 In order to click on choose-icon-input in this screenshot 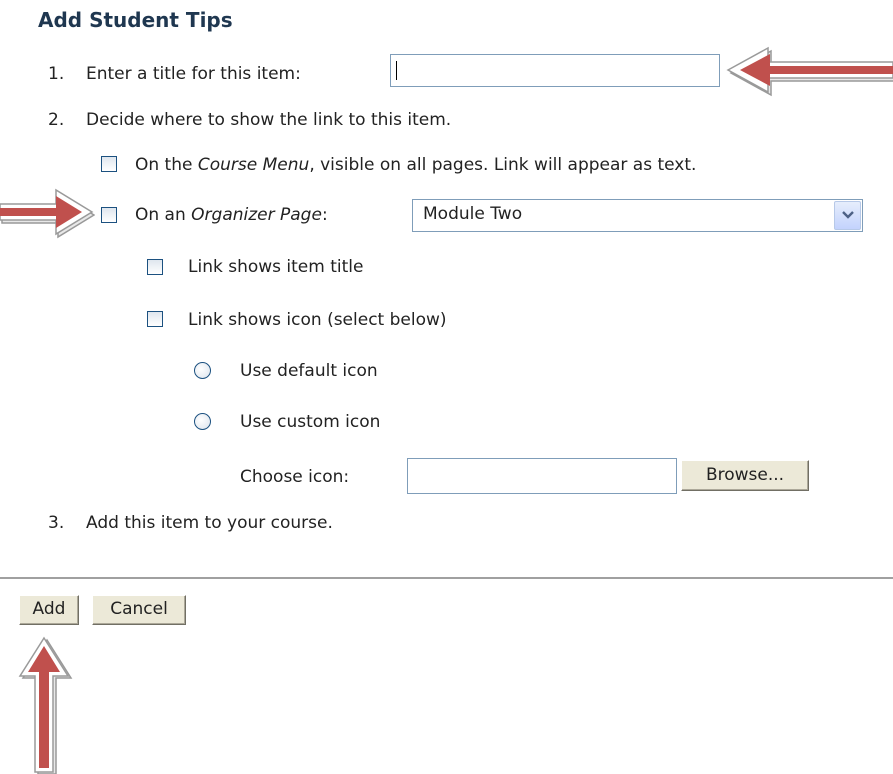, I will do `click(542, 476)`.